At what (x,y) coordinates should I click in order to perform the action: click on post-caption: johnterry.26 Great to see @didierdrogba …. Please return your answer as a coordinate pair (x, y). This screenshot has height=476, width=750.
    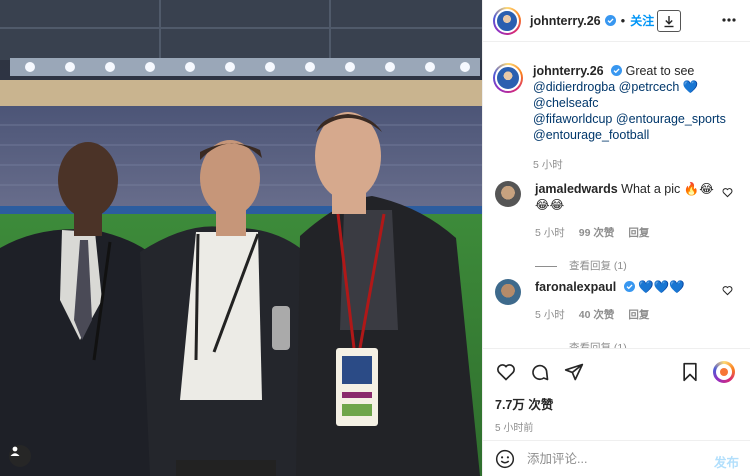
    Looking at the image, I should click on (617, 118).